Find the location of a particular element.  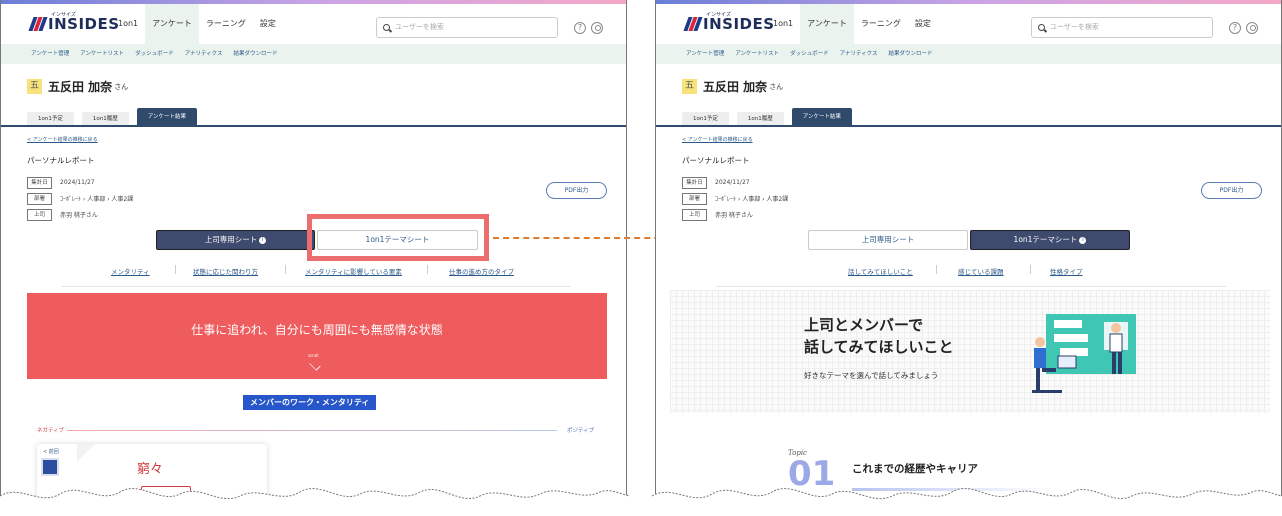

theme-sheet-button: 1on1テーマシート i is located at coordinates (1050, 240).